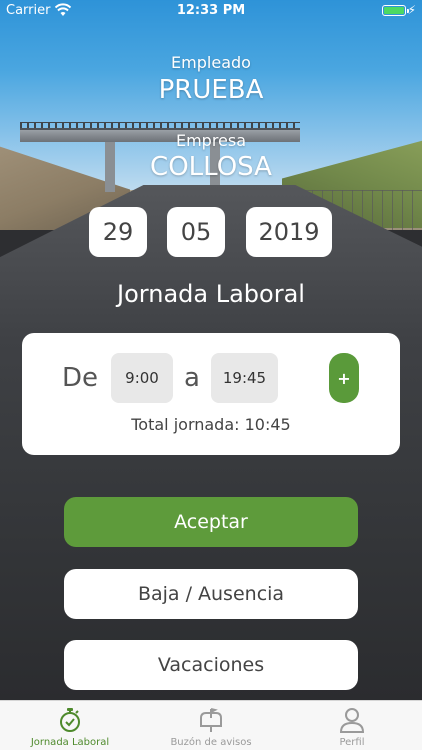  I want to click on company-label: Empresa, so click(211, 140).